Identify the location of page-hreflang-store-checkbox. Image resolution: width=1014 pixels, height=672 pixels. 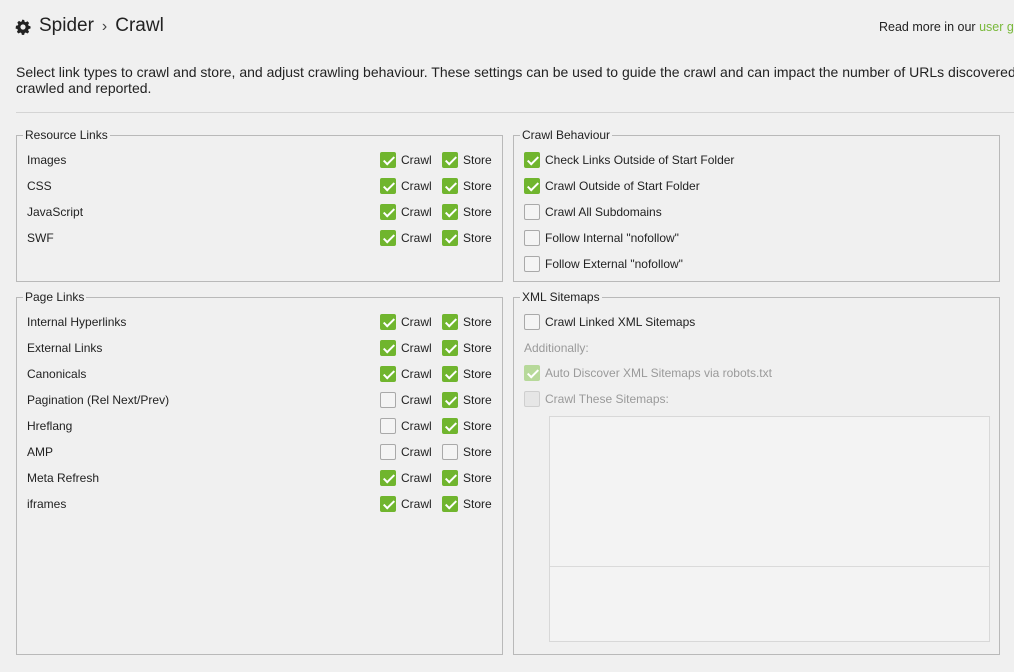
(450, 426).